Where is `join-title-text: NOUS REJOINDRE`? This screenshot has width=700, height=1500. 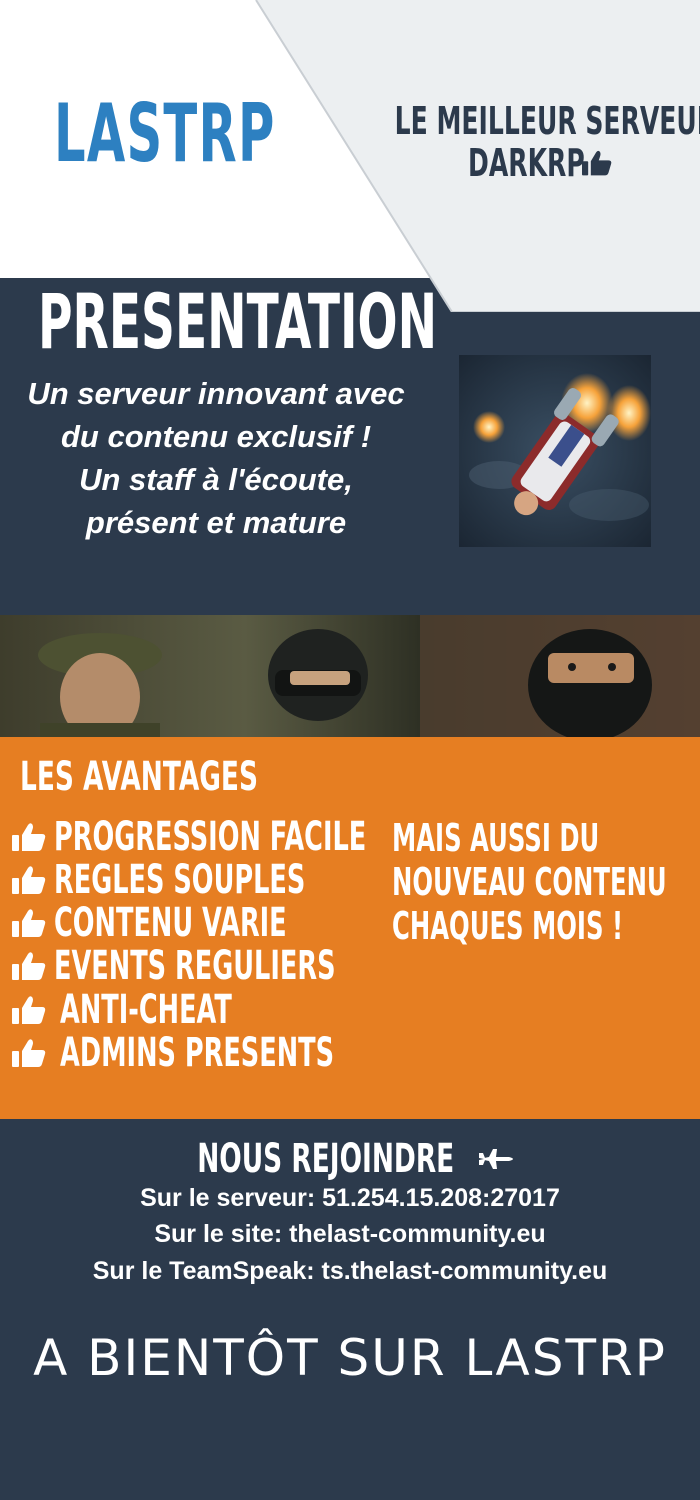
join-title-text: NOUS REJOINDRE is located at coordinates (326, 1159).